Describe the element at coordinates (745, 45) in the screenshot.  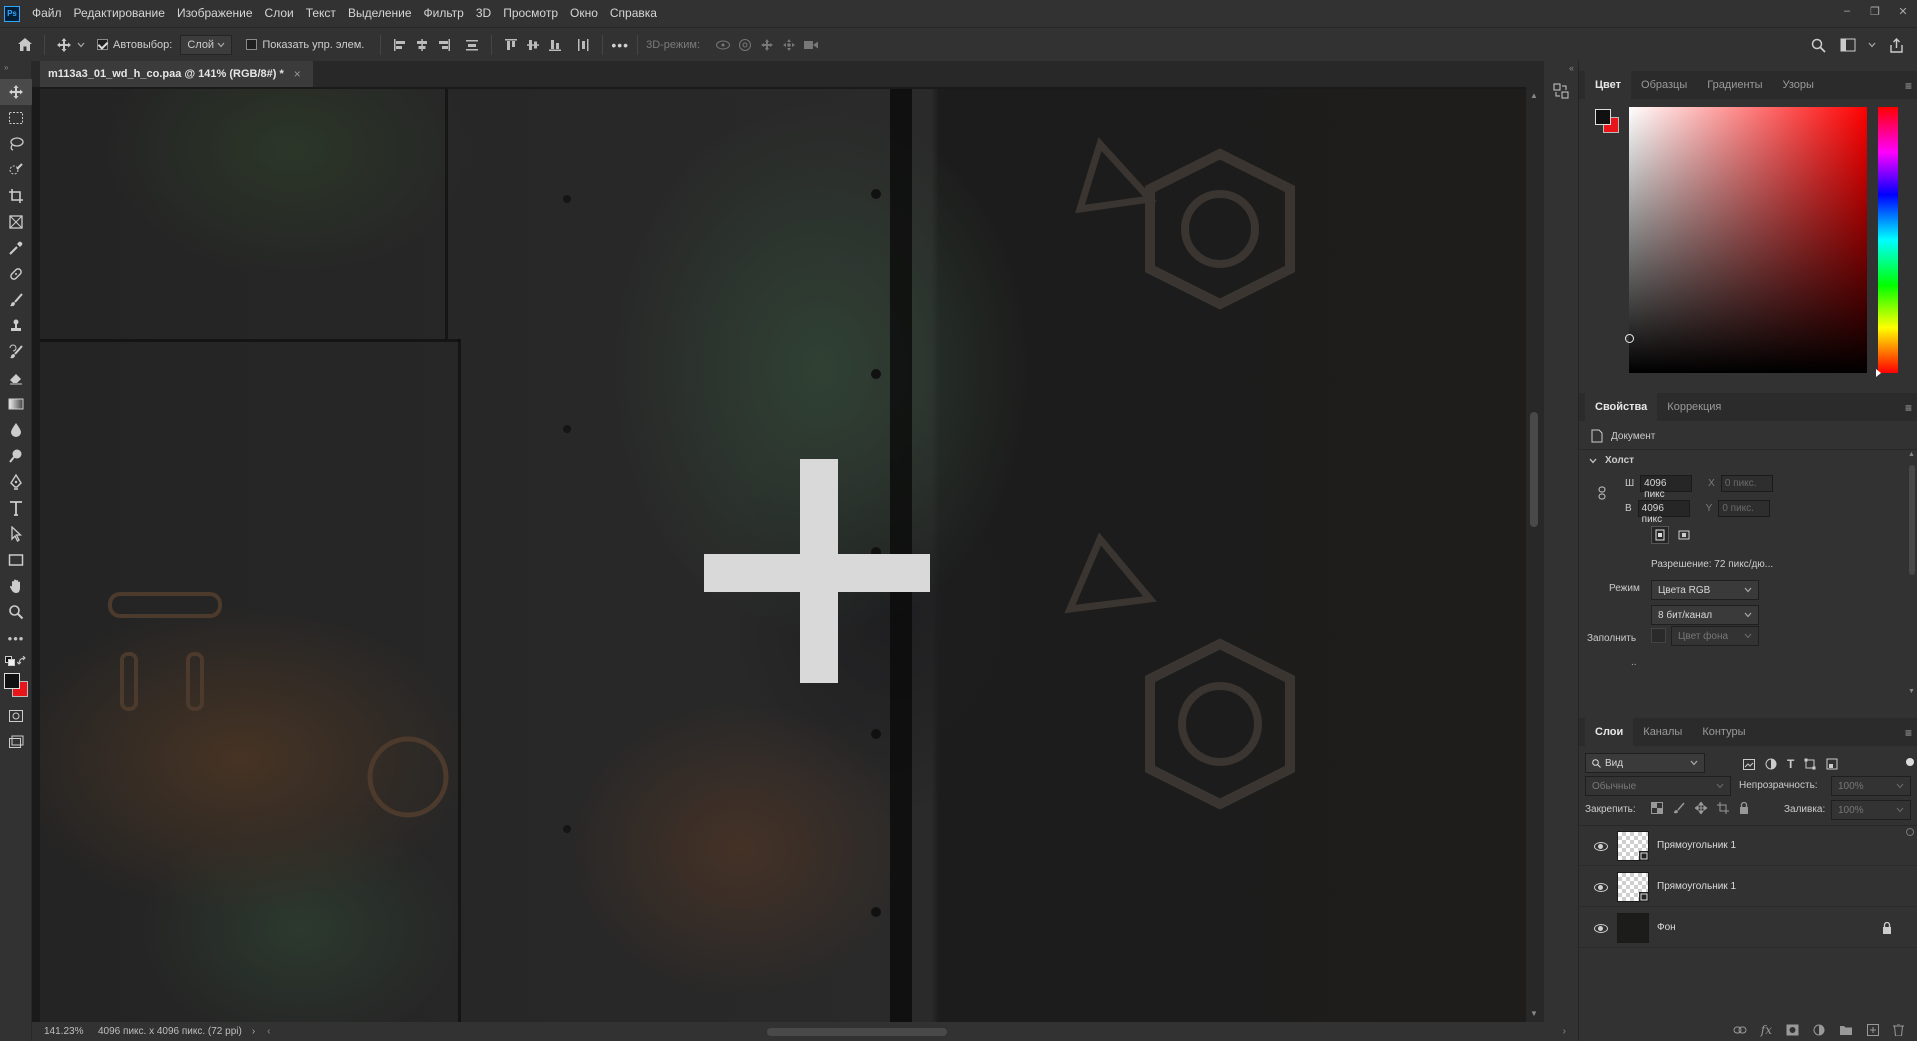
I see `roll-3d-icon` at that location.